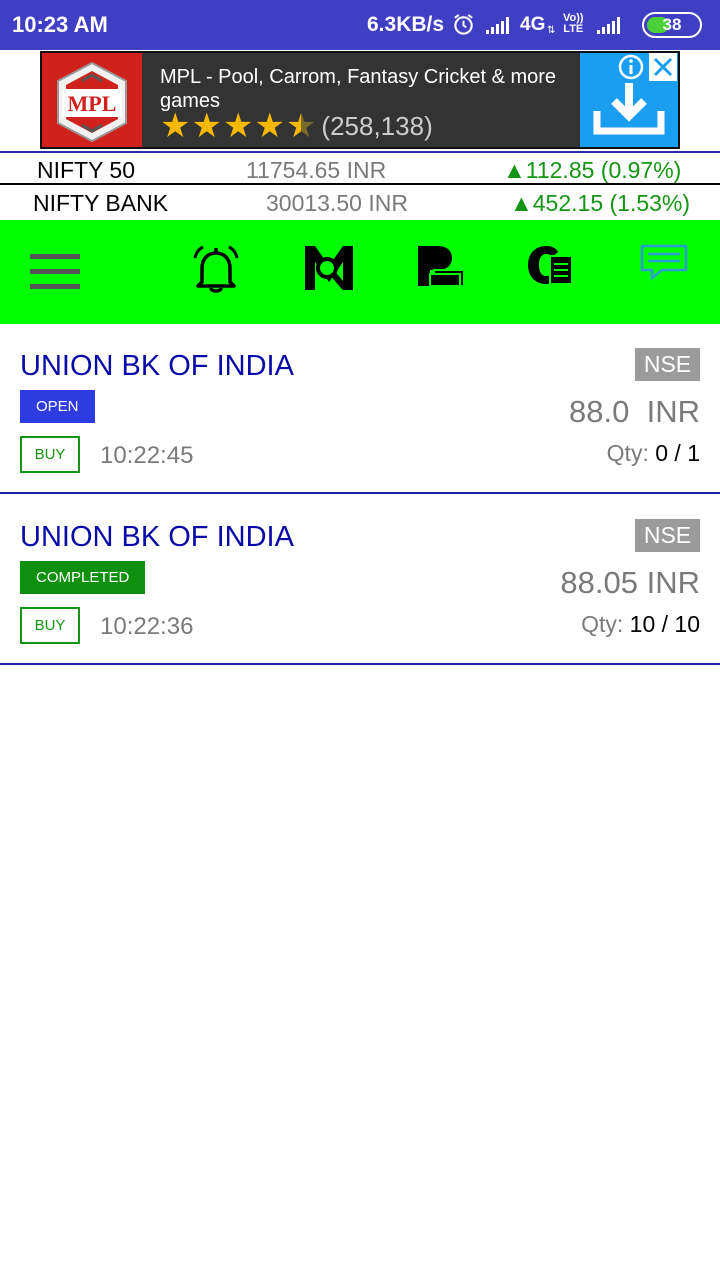  What do you see at coordinates (663, 67) in the screenshot?
I see `ad-close-icon` at bounding box center [663, 67].